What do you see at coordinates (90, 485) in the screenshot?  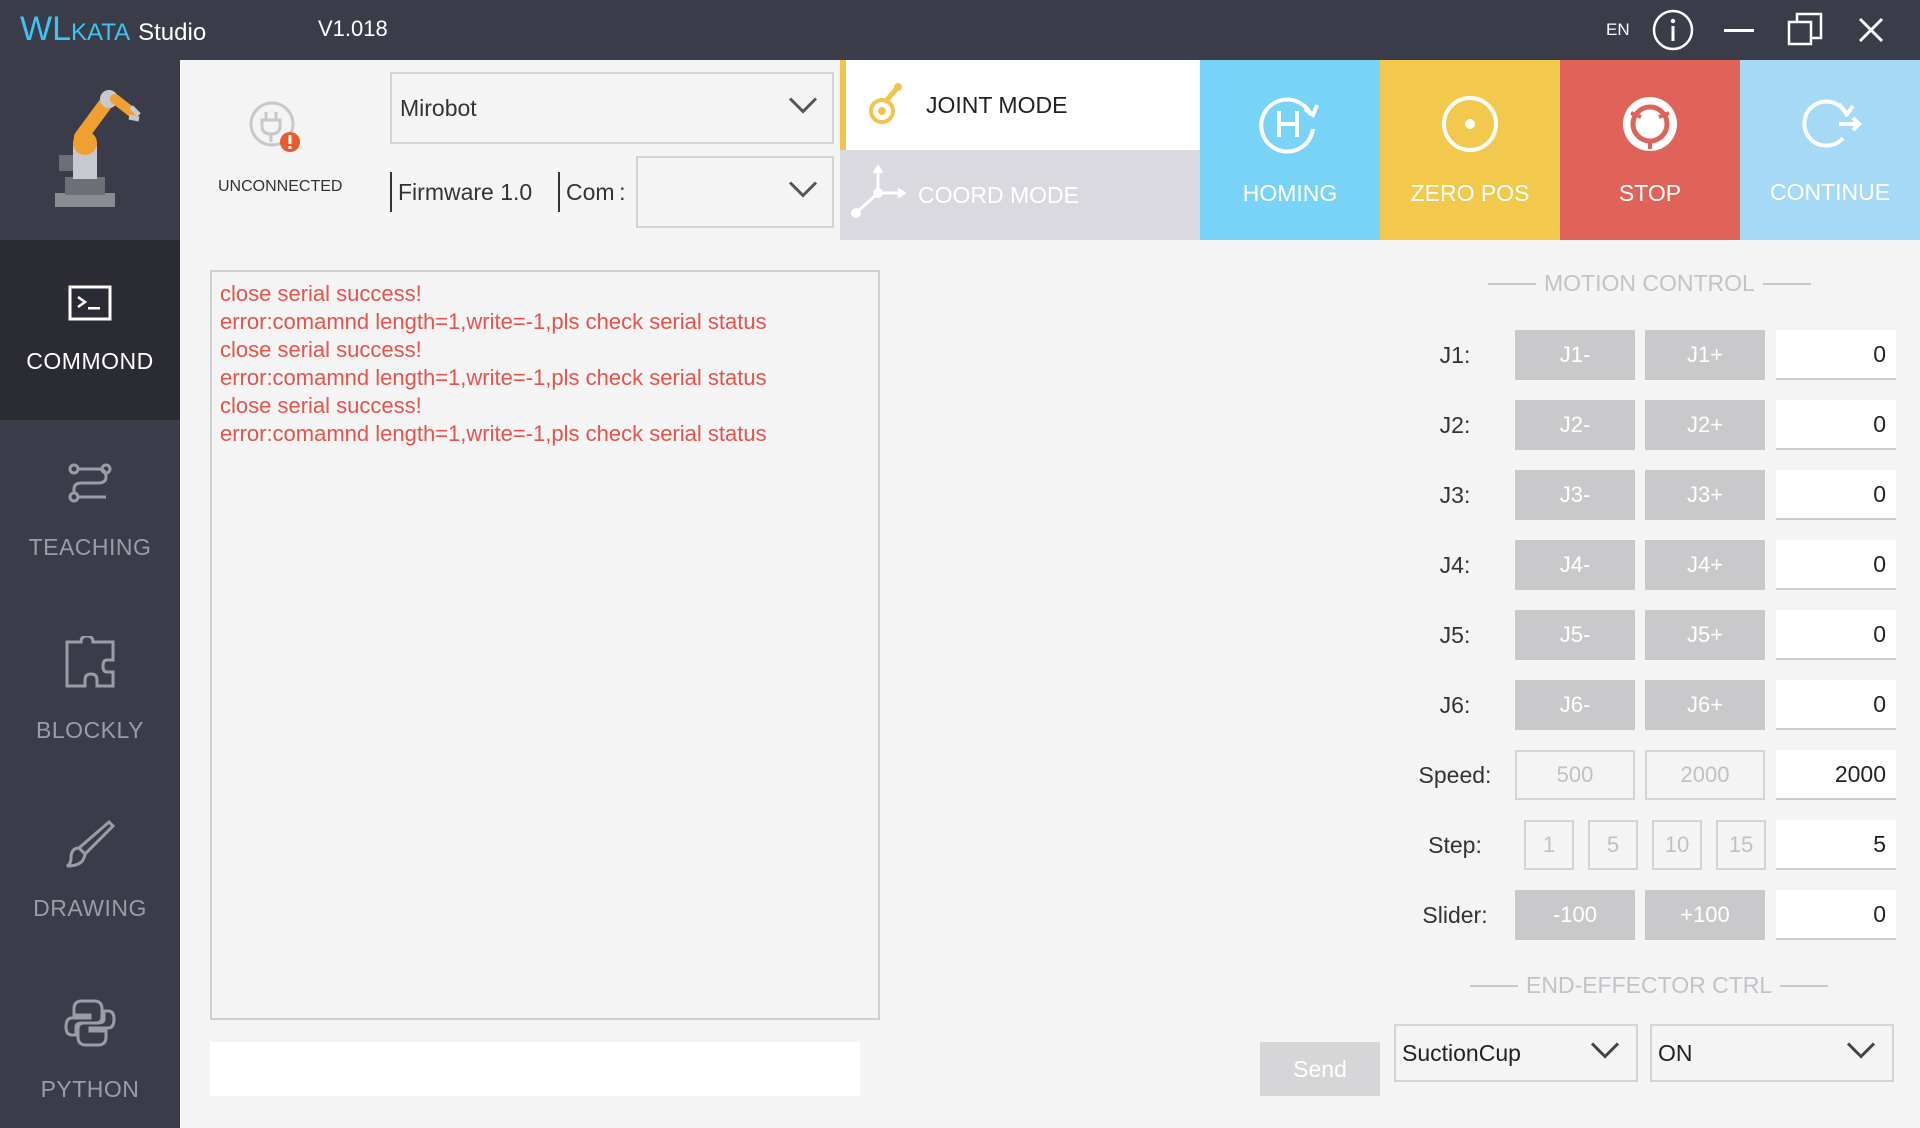 I see `route-icon` at bounding box center [90, 485].